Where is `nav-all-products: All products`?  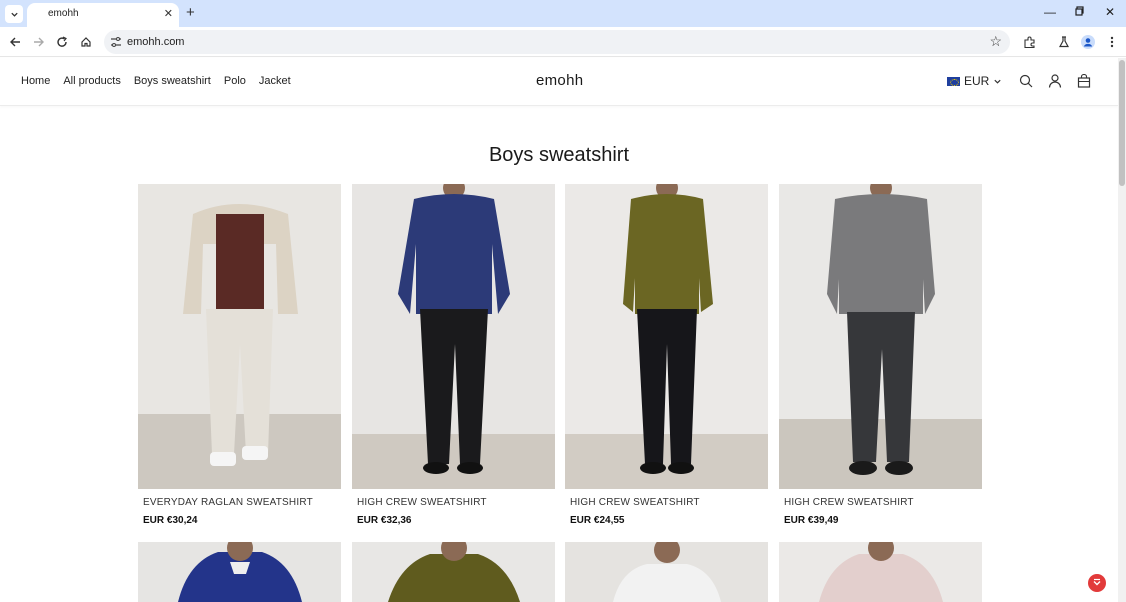 nav-all-products: All products is located at coordinates (91, 81).